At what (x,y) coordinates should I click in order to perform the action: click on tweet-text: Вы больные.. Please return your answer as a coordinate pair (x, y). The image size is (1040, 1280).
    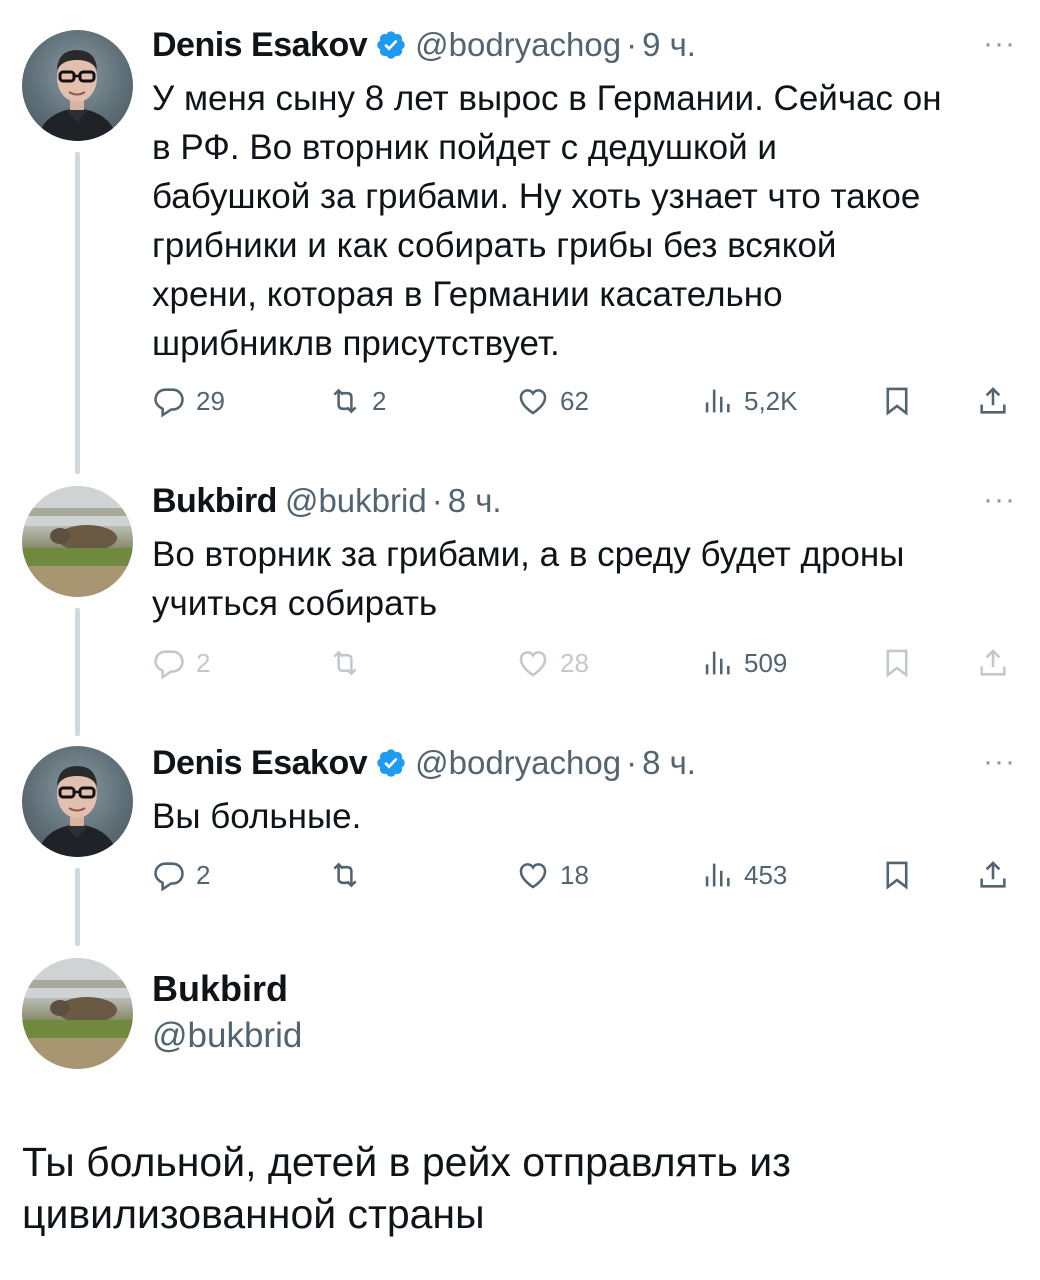
    Looking at the image, I should click on (257, 816).